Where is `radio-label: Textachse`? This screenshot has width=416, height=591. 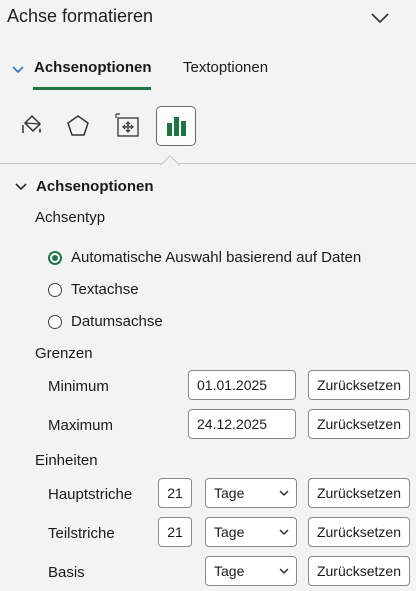 radio-label: Textachse is located at coordinates (105, 289).